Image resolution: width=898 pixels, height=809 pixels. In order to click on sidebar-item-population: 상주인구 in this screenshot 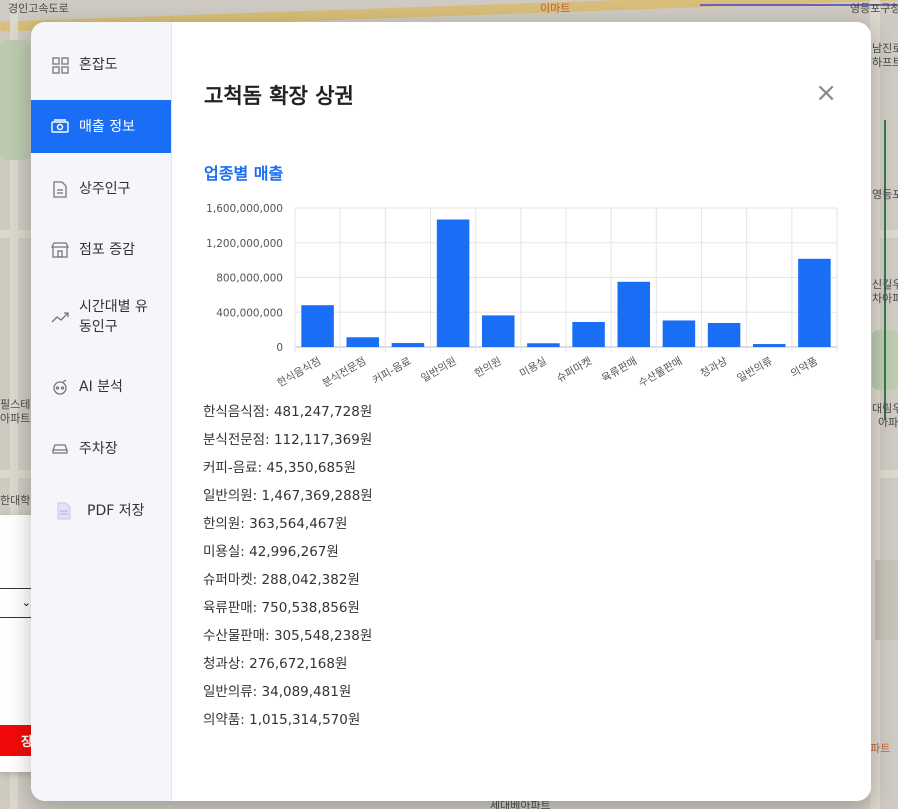, I will do `click(101, 189)`.